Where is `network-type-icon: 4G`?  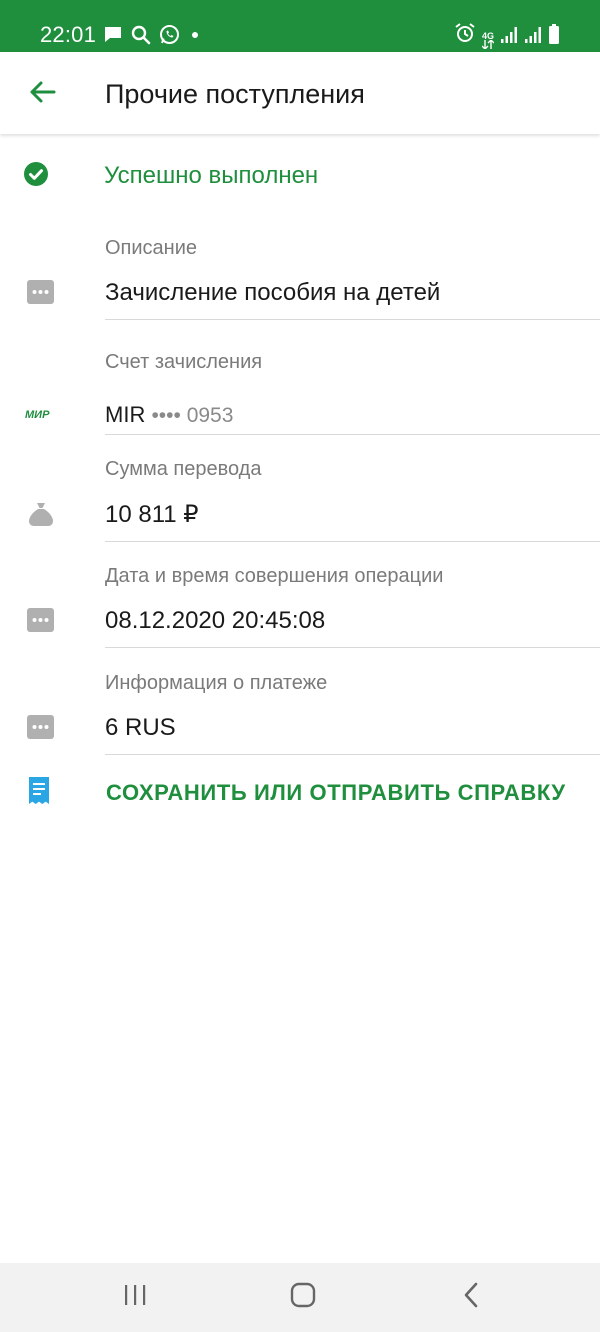
network-type-icon: 4G is located at coordinates (487, 40).